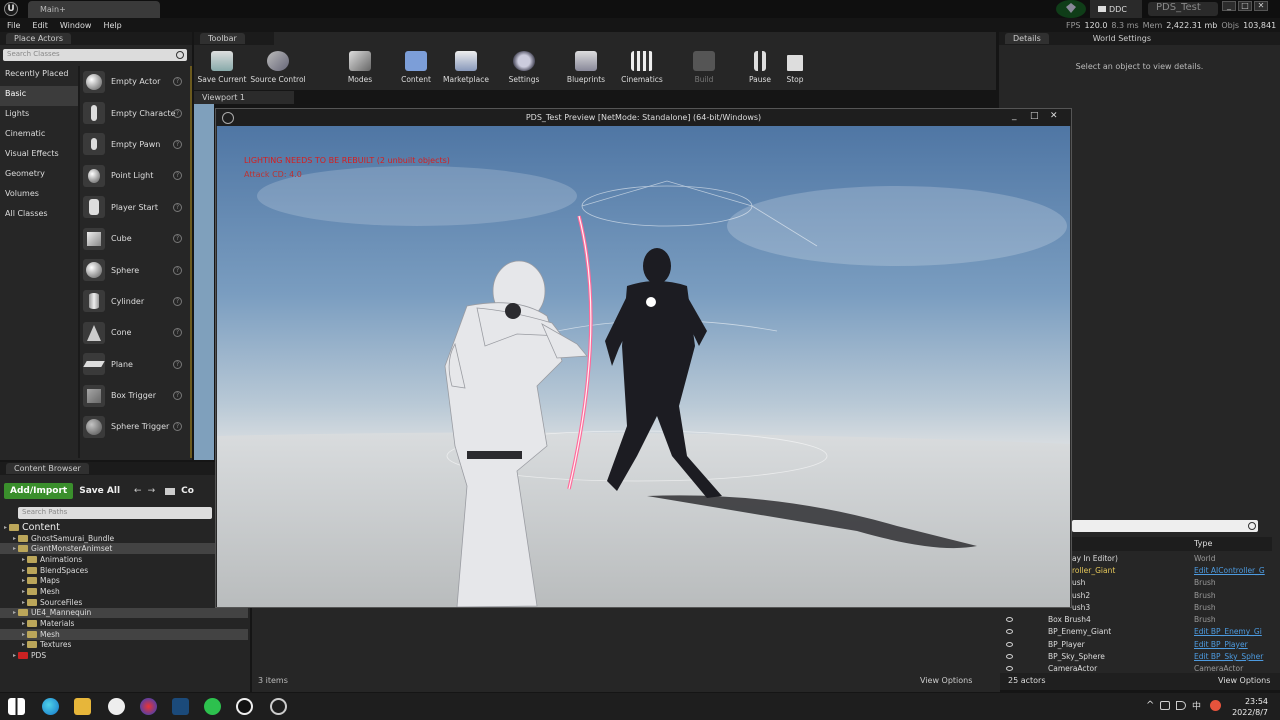 The height and width of the screenshot is (720, 1280). What do you see at coordinates (1244, 680) in the screenshot?
I see `outliner-view-options: View Options` at bounding box center [1244, 680].